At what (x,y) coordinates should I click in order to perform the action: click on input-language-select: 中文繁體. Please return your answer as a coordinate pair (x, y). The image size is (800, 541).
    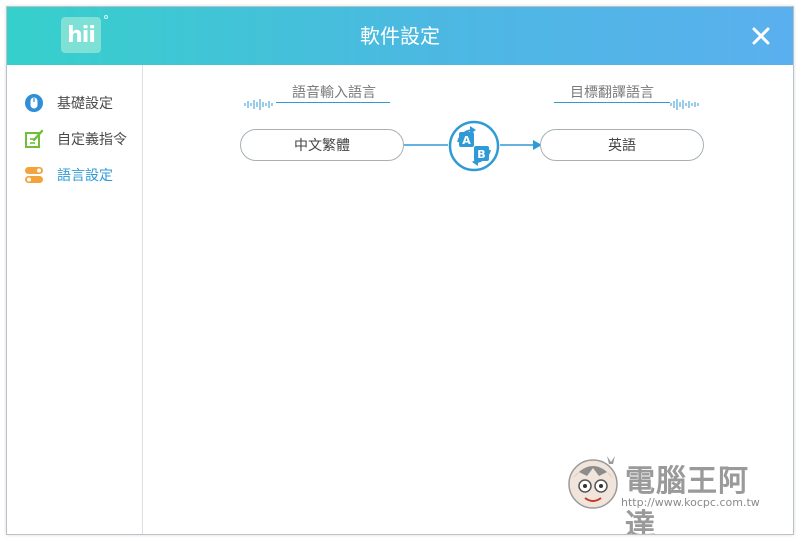
    Looking at the image, I should click on (322, 145).